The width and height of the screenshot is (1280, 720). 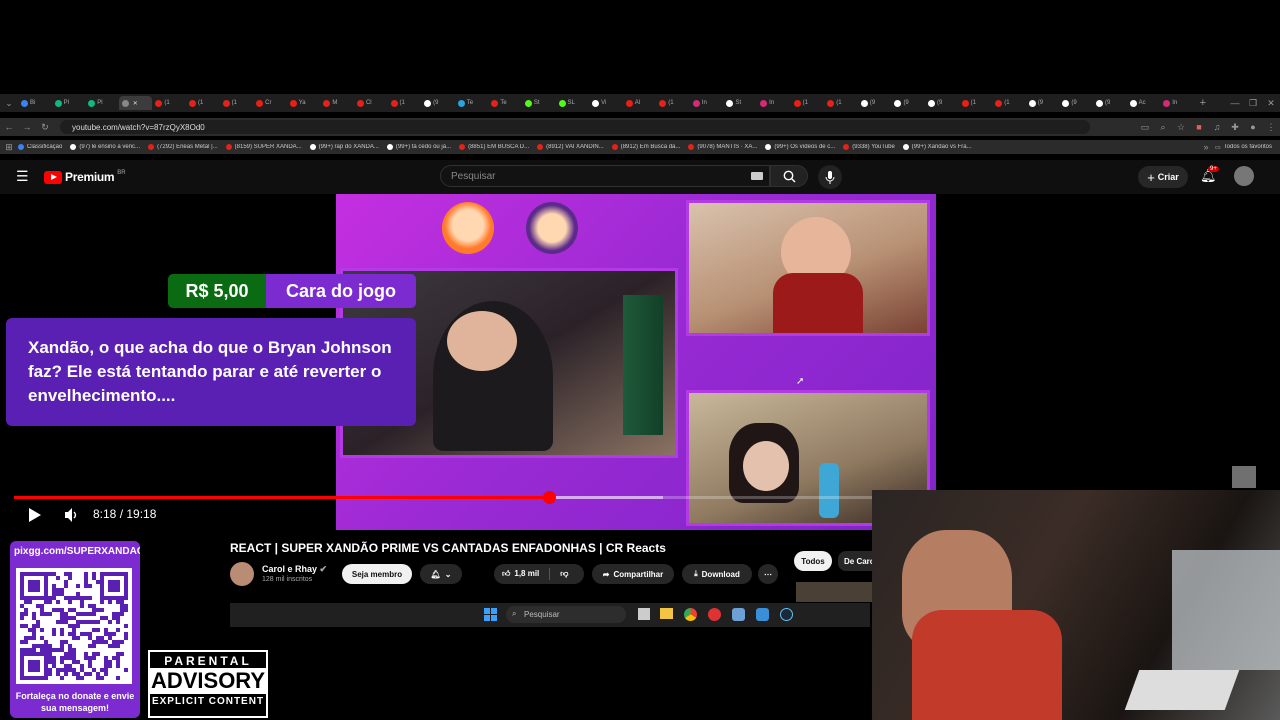 I want to click on channel-watermark, so click(x=1244, y=477).